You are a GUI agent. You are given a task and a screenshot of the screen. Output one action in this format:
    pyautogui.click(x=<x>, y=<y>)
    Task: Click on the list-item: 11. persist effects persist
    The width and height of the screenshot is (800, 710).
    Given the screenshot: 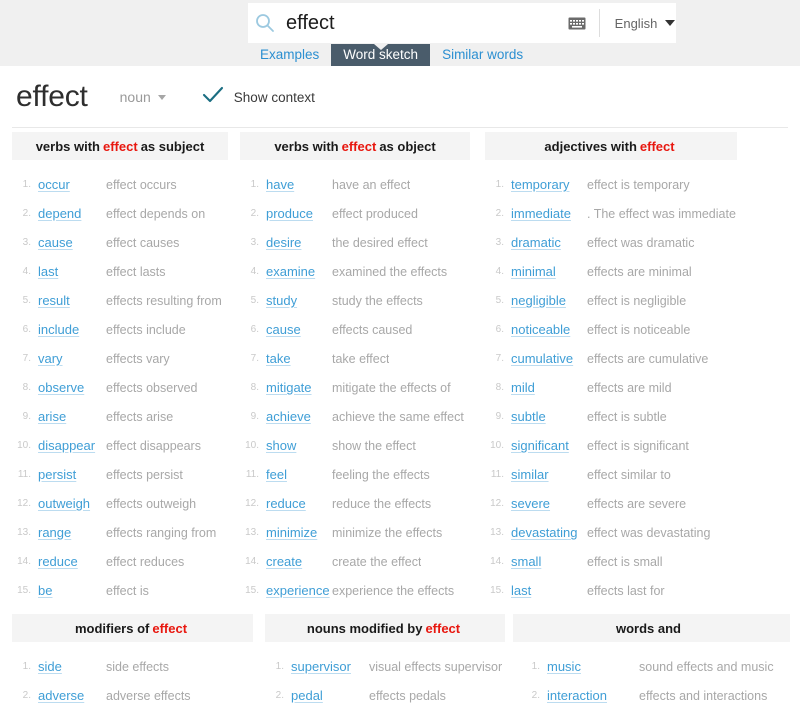 What is the action you would take?
    pyautogui.click(x=120, y=474)
    